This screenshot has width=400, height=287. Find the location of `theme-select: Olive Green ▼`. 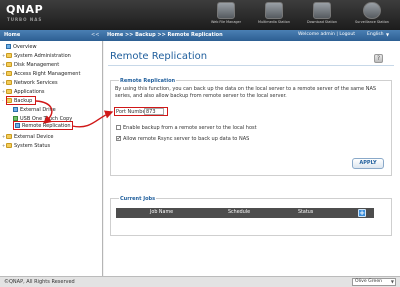

theme-select: Olive Green ▼ is located at coordinates (374, 282).